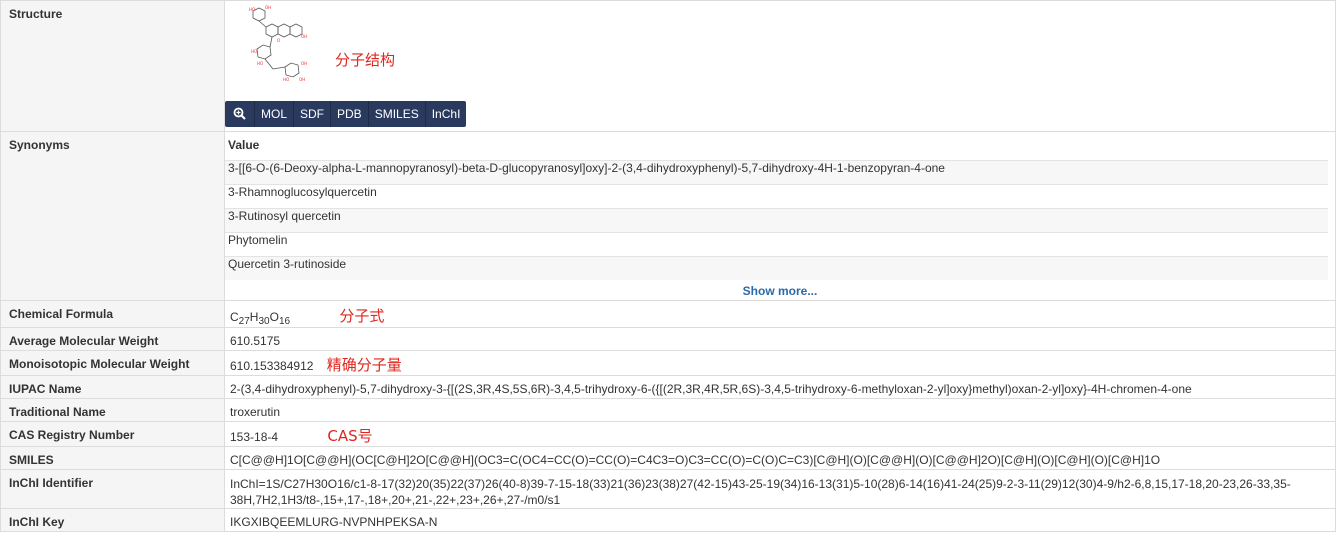  Describe the element at coordinates (264, 321) in the screenshot. I see `formula-count: 30` at that location.